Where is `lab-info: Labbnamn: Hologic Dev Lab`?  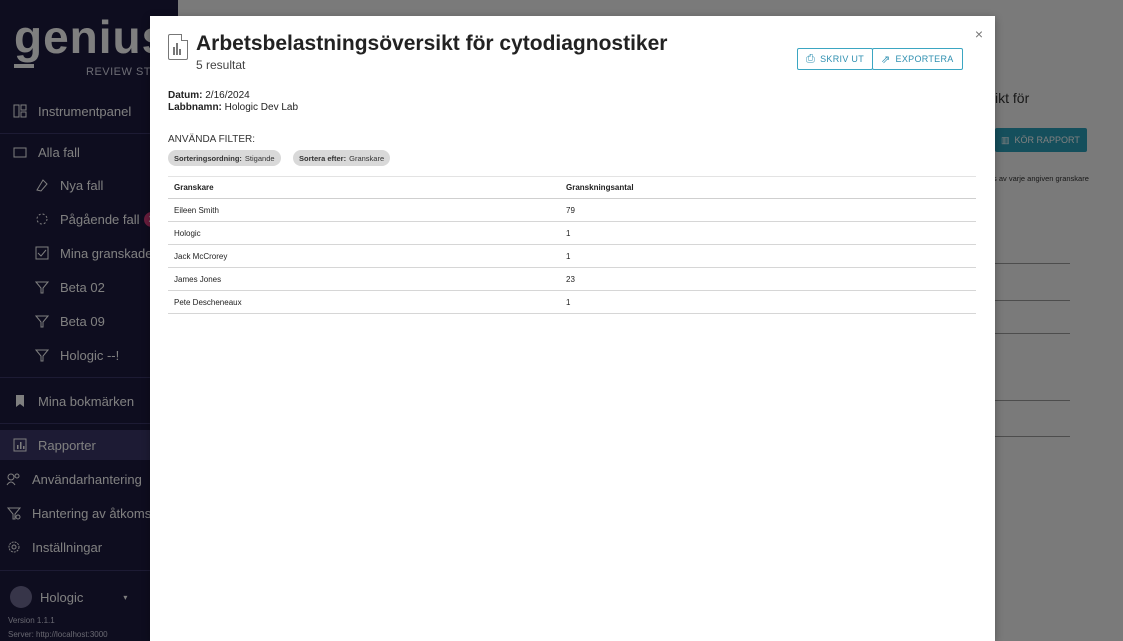 lab-info: Labbnamn: Hologic Dev Lab is located at coordinates (233, 107).